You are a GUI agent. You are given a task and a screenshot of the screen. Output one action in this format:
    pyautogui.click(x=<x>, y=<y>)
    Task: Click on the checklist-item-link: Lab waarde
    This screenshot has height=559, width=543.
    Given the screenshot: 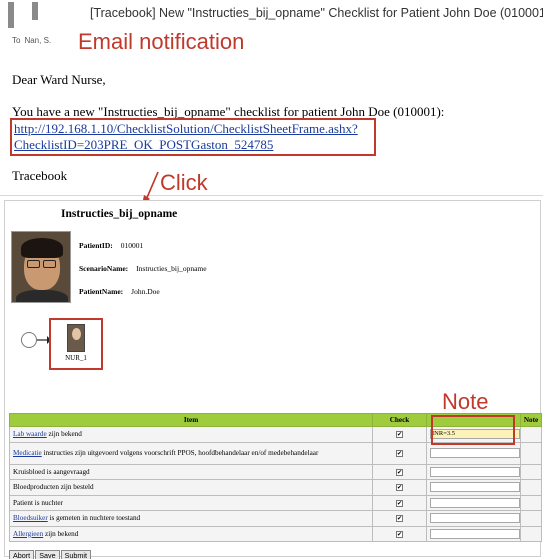 What is the action you would take?
    pyautogui.click(x=30, y=434)
    